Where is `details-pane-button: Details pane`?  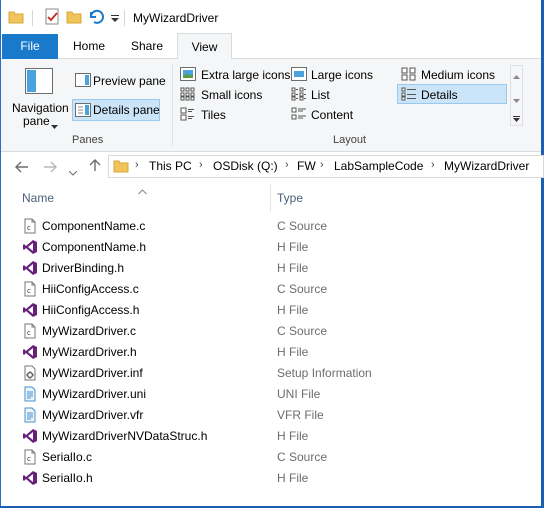 details-pane-button: Details pane is located at coordinates (126, 110).